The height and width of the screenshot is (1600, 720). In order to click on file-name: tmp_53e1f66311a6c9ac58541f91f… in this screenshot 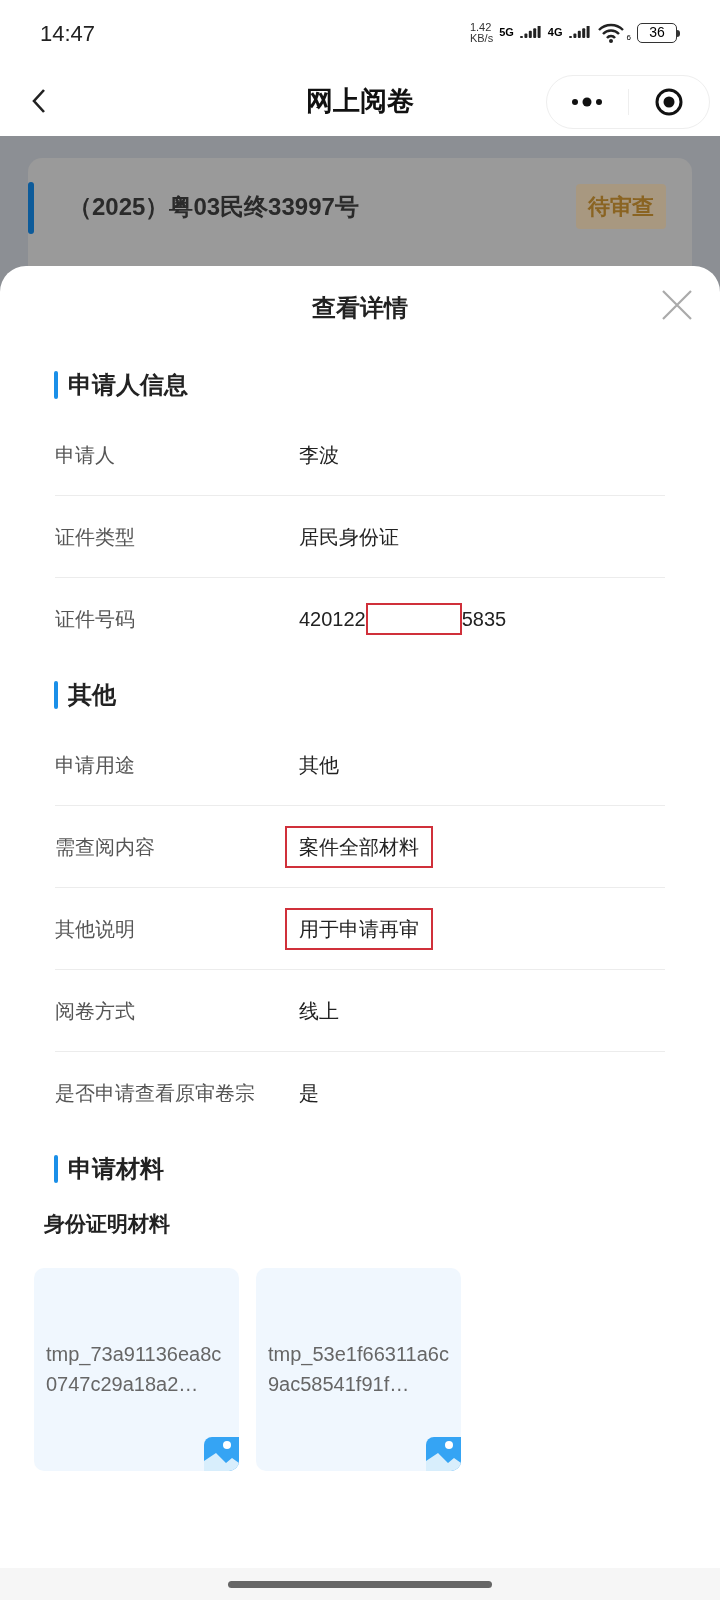, I will do `click(358, 1369)`.